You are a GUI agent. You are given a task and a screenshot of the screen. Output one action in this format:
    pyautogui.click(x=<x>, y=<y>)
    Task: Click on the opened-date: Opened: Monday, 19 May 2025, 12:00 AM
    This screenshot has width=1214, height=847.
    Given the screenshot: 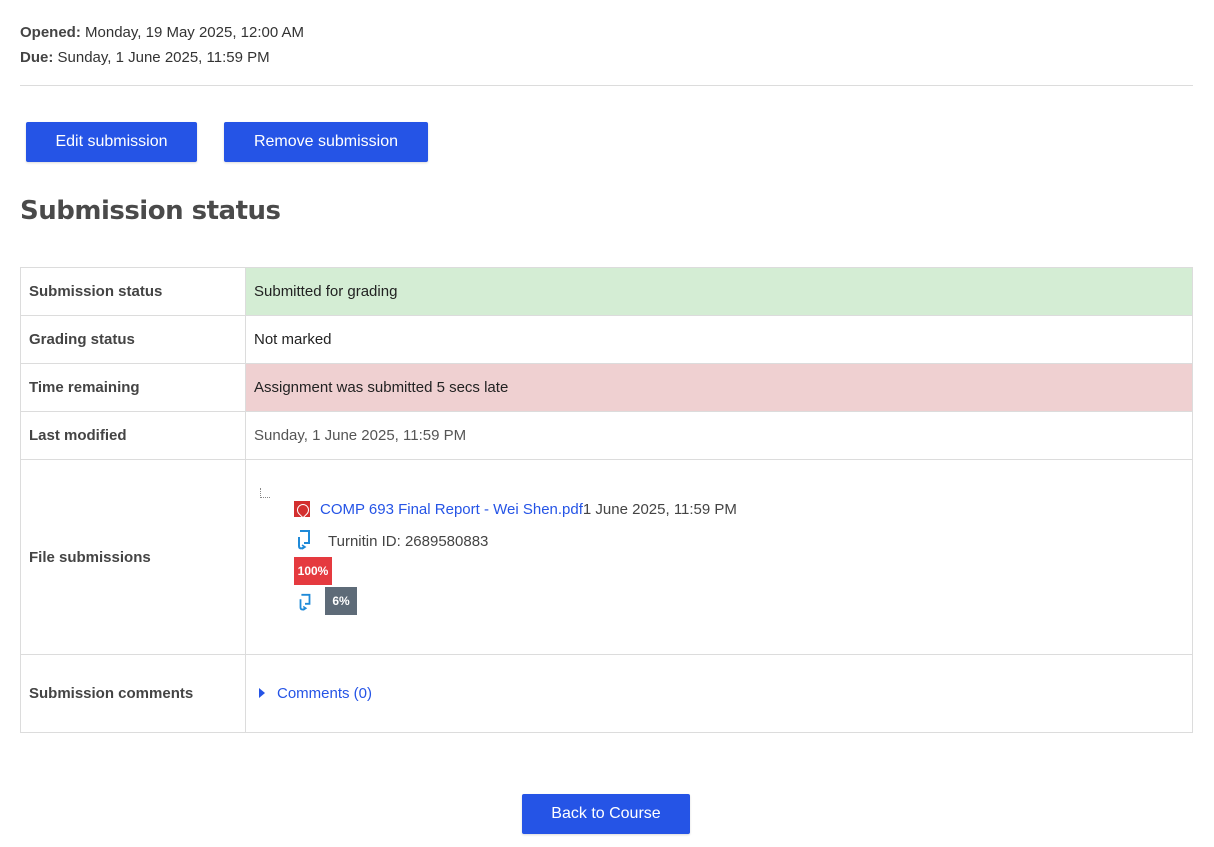 What is the action you would take?
    pyautogui.click(x=162, y=34)
    